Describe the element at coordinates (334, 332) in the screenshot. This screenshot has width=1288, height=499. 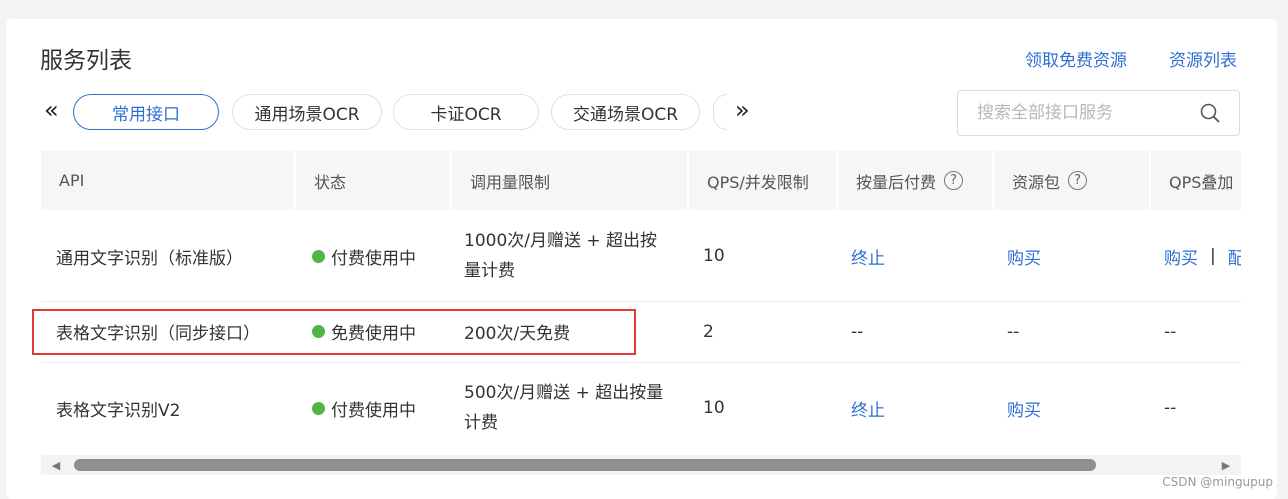
I see `highlight-box` at that location.